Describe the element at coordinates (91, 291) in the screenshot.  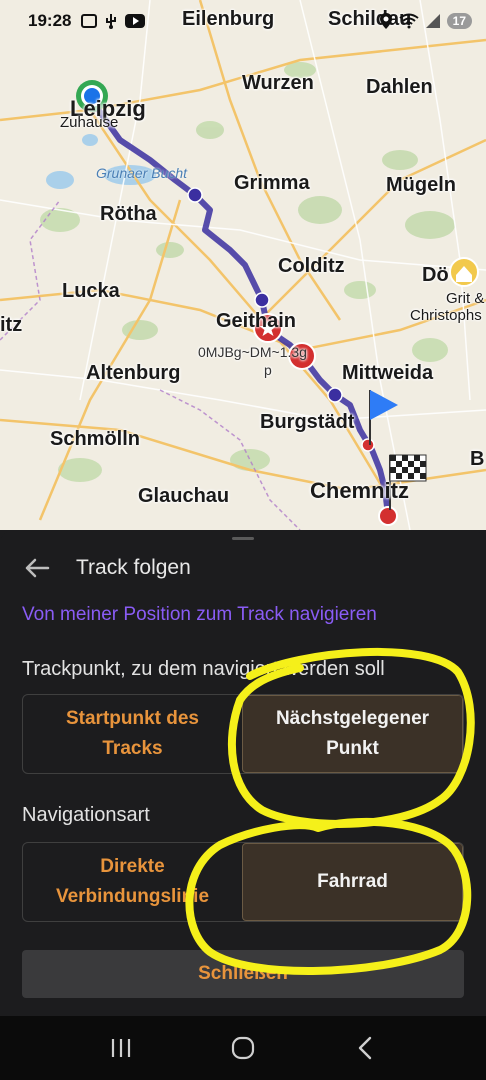
I see `city-lucka: Lucka` at that location.